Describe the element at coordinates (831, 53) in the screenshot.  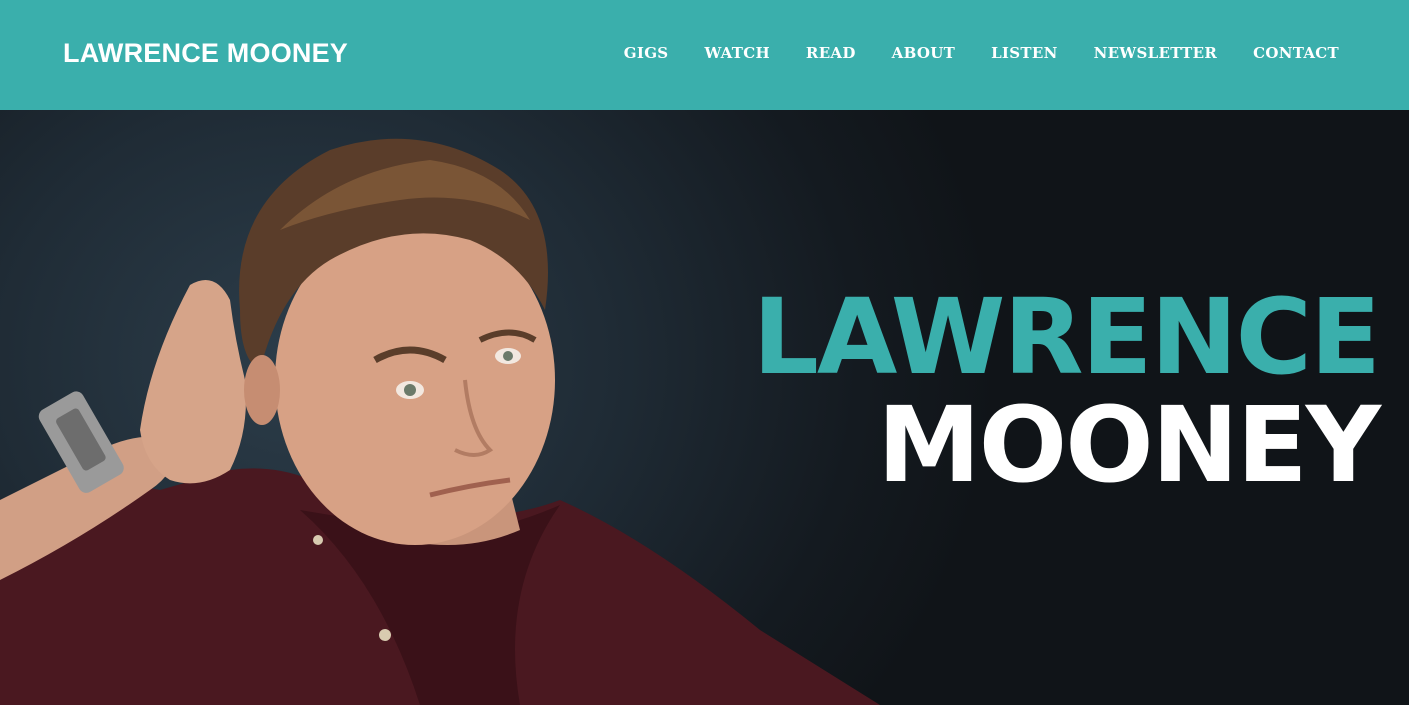
I see `nav-read: READ` at that location.